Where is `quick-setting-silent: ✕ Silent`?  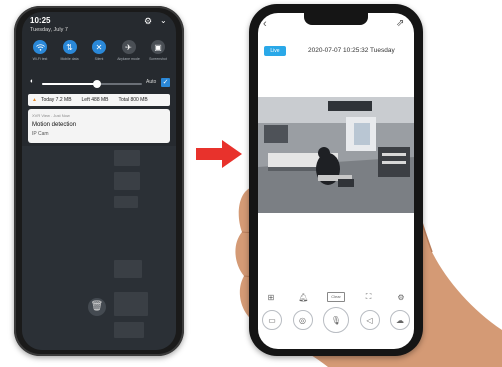 quick-setting-silent: ✕ Silent is located at coordinates (99, 55).